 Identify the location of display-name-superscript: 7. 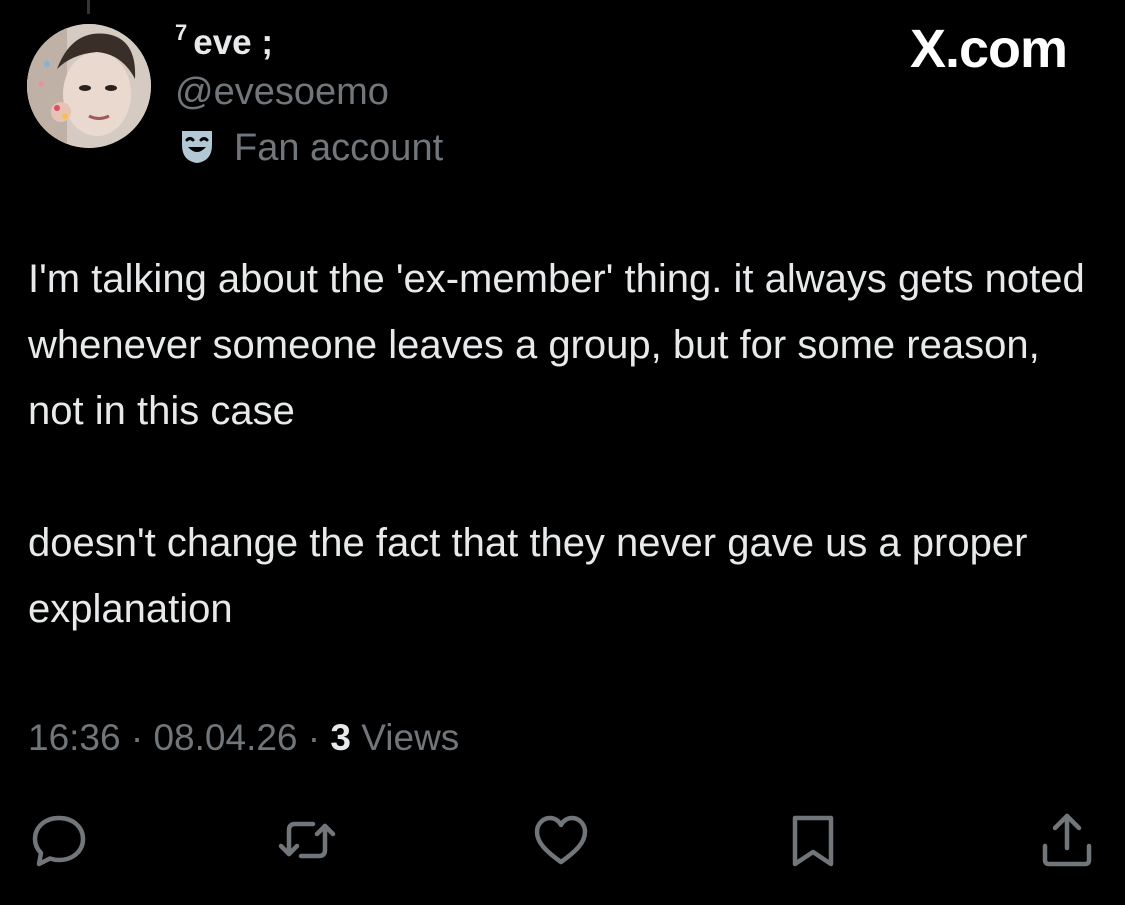
(181, 32).